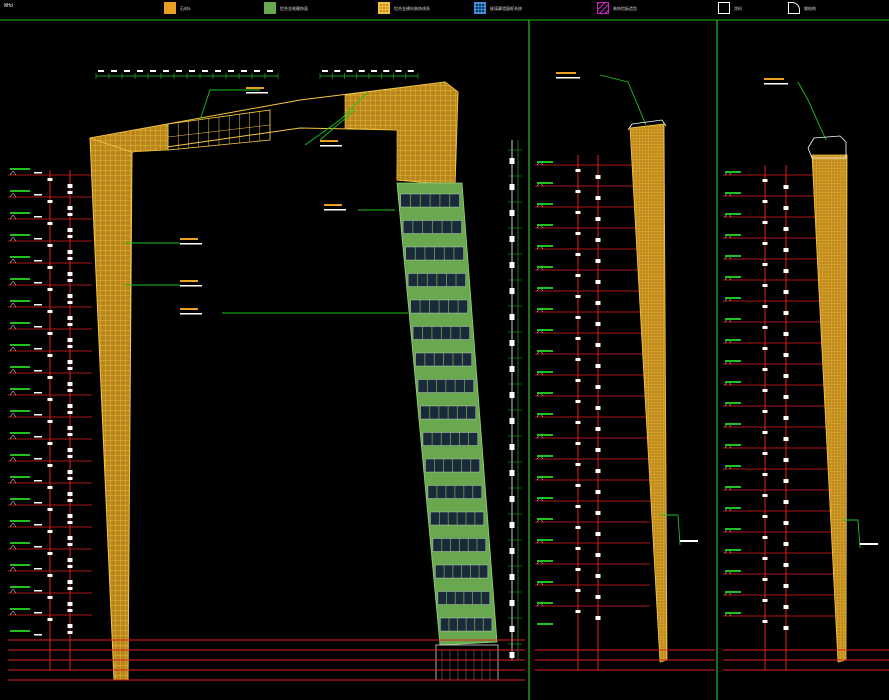  What do you see at coordinates (111, 409) in the screenshot?
I see `left-stone-pier` at bounding box center [111, 409].